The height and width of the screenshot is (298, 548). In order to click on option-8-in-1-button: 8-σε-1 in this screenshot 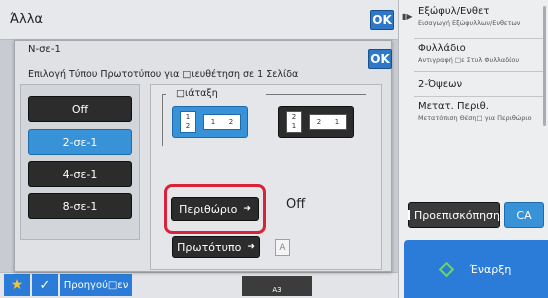, I will do `click(80, 206)`.